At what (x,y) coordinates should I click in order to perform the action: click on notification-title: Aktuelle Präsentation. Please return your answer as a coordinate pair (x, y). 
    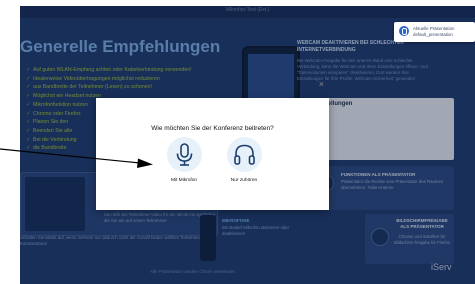
    Looking at the image, I should click on (434, 28).